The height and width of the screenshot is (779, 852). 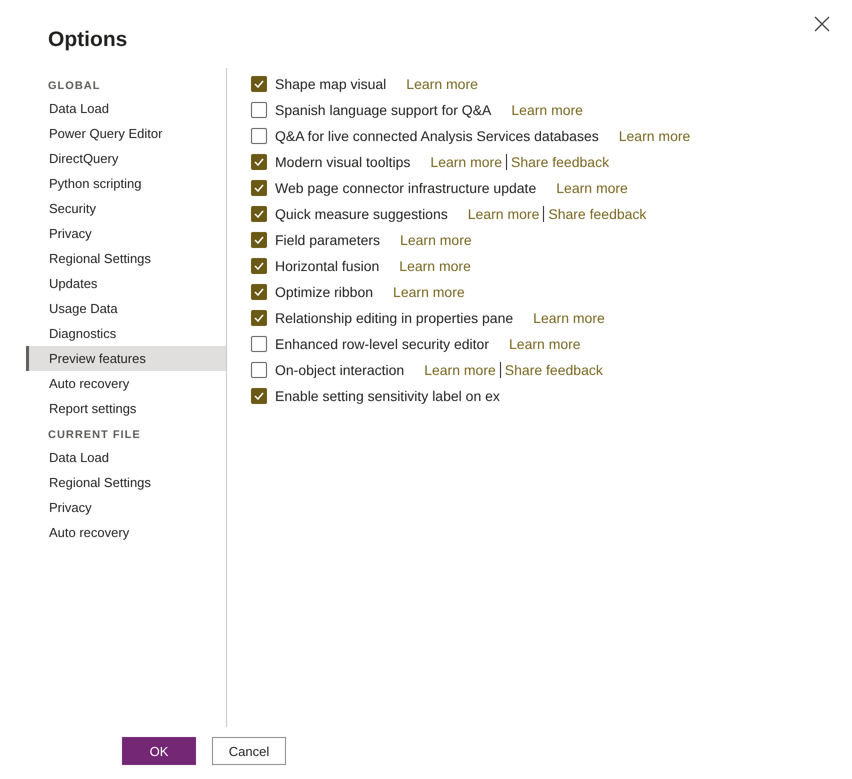 I want to click on feature-label: On-object interaction, so click(x=339, y=370).